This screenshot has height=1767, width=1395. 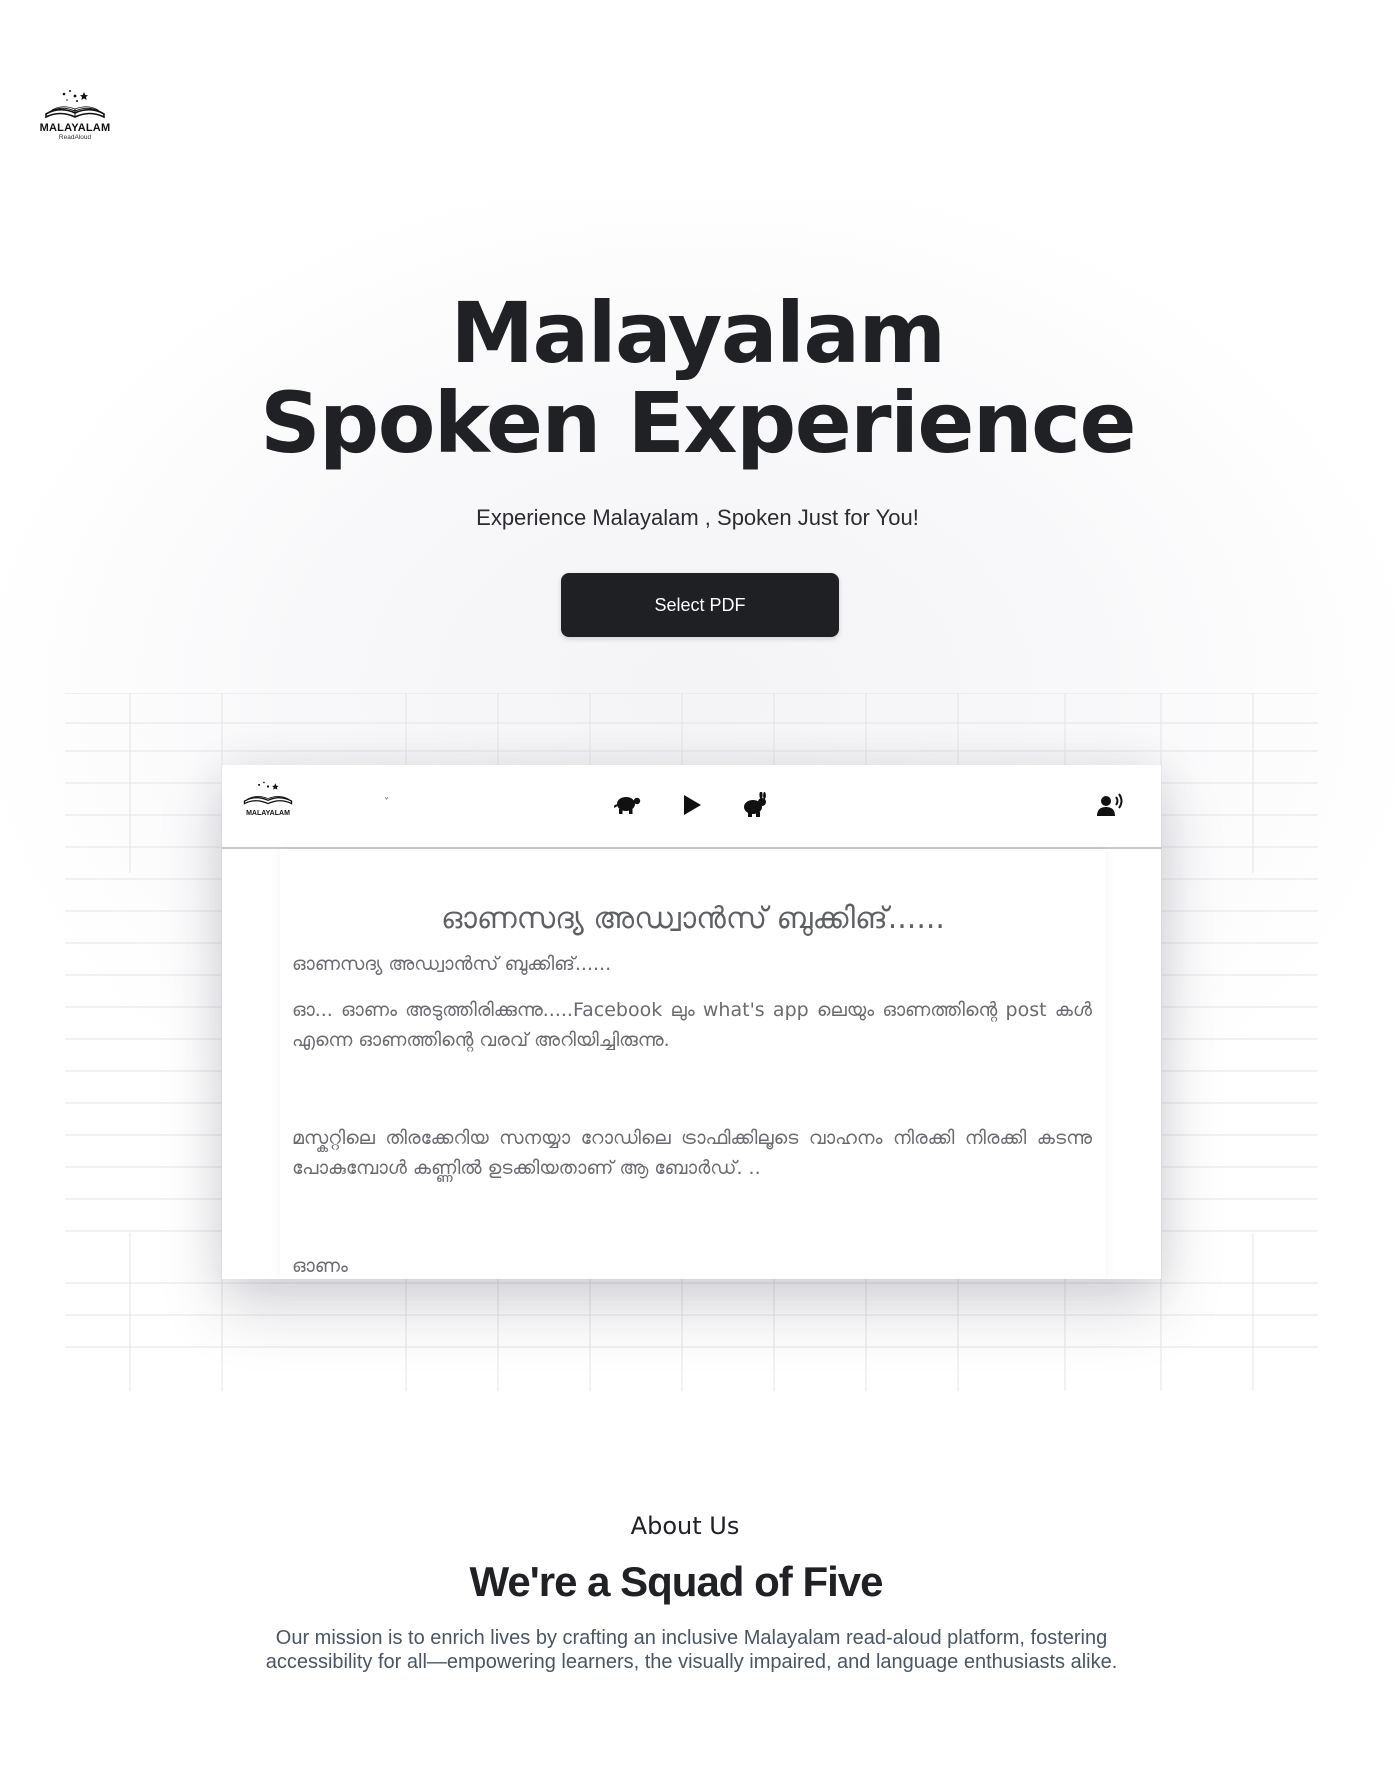 What do you see at coordinates (1110, 805) in the screenshot?
I see `voice-icon` at bounding box center [1110, 805].